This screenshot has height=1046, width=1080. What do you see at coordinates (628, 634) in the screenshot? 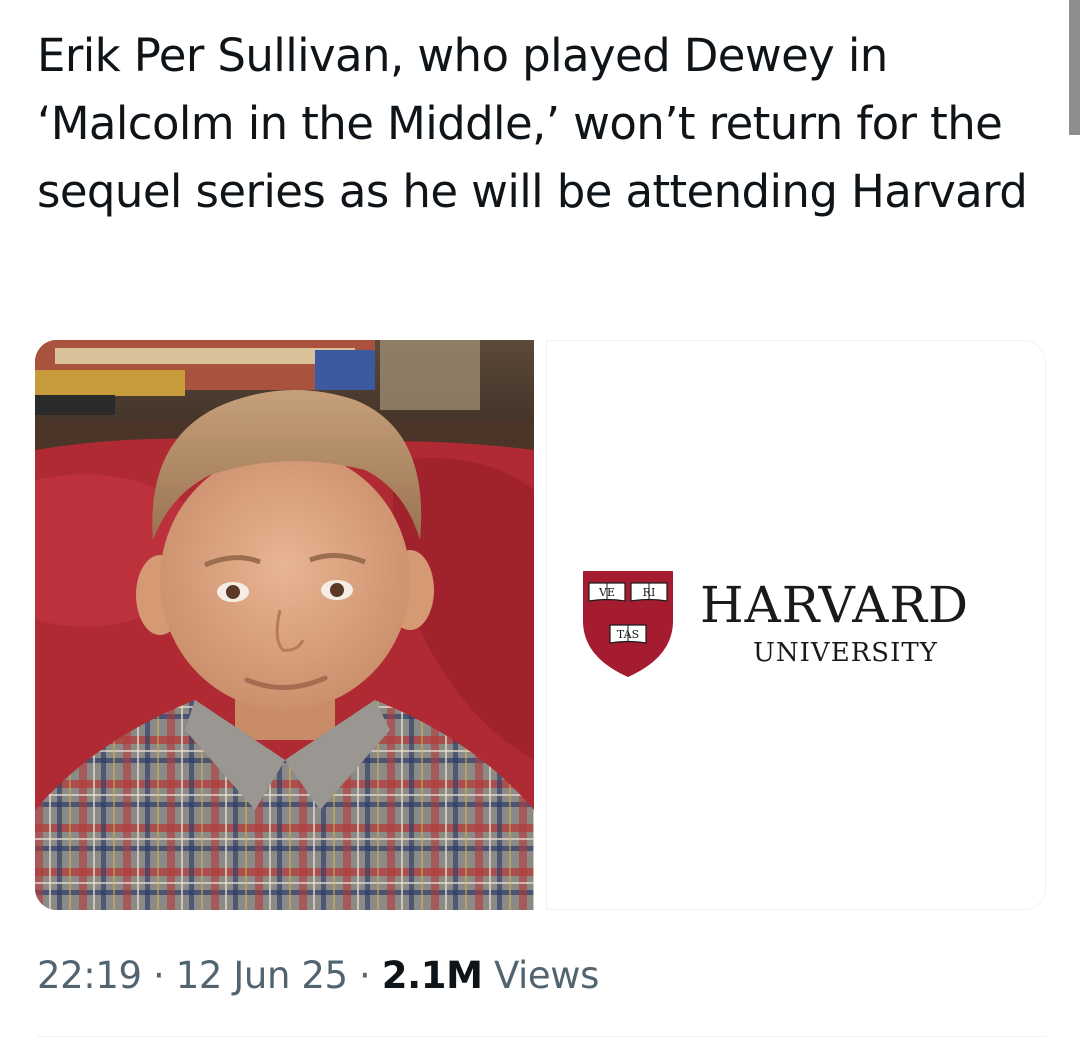
I see `shield-word-tas: TAS` at bounding box center [628, 634].